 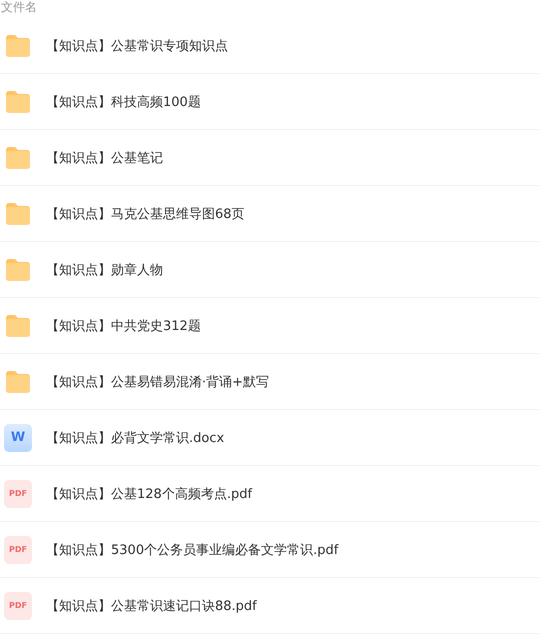 What do you see at coordinates (104, 158) in the screenshot?
I see `file-name: 【知识点】公基笔记` at bounding box center [104, 158].